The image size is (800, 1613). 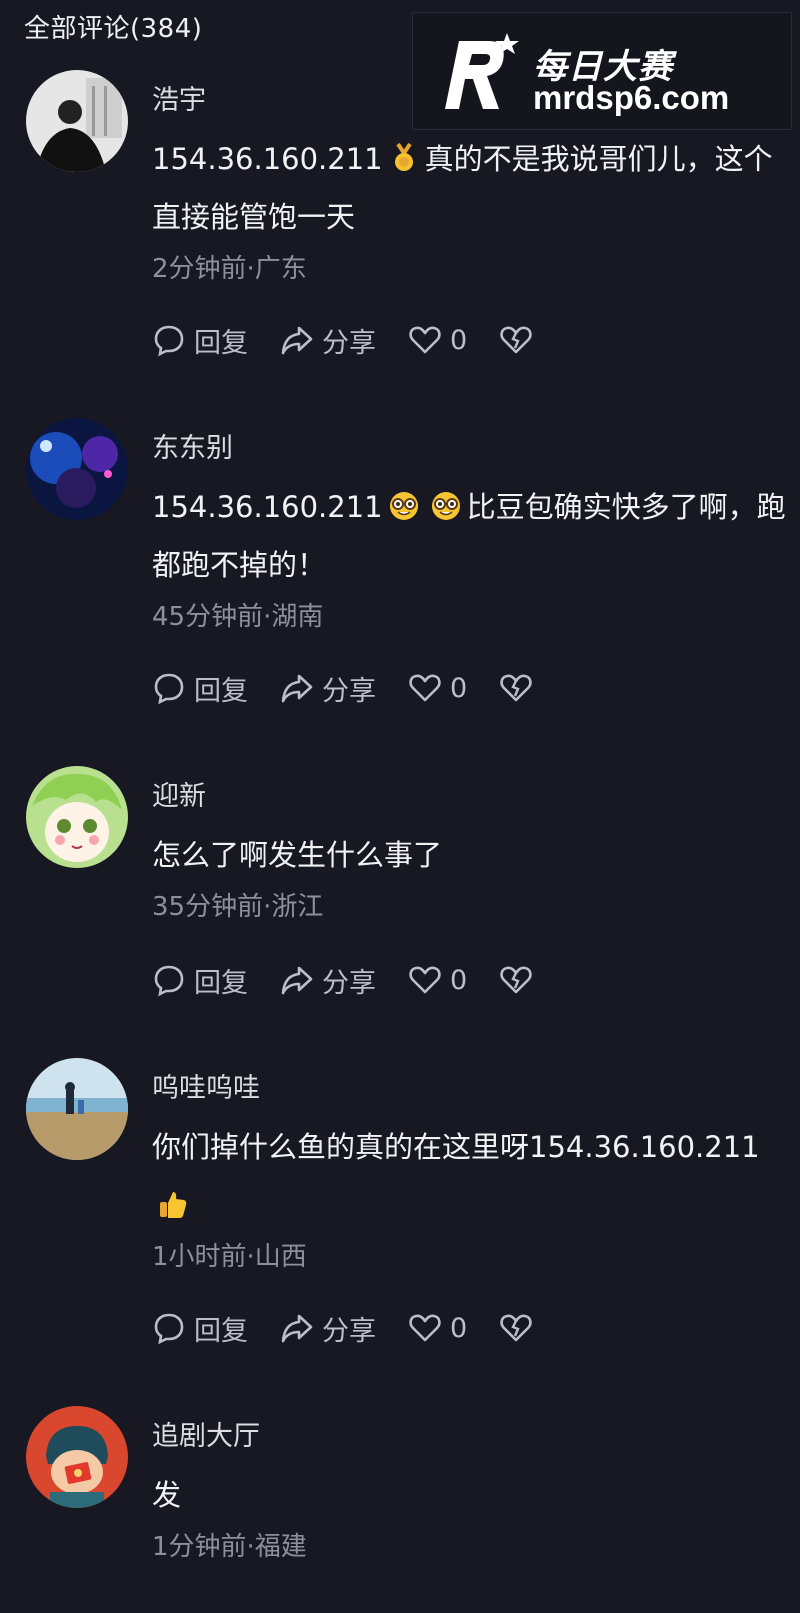 What do you see at coordinates (206, 1433) in the screenshot?
I see `comment-username: 追剧大厅` at bounding box center [206, 1433].